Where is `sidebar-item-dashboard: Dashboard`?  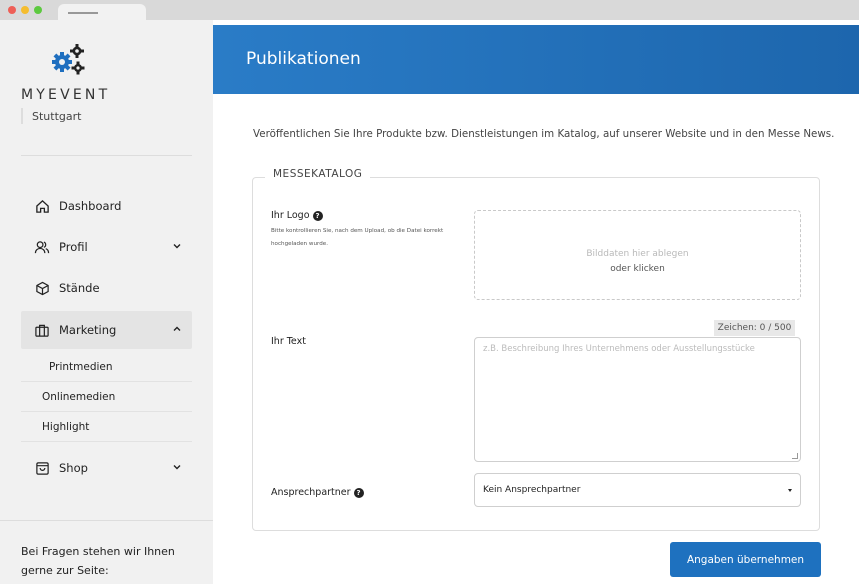 sidebar-item-dashboard: Dashboard is located at coordinates (106, 206).